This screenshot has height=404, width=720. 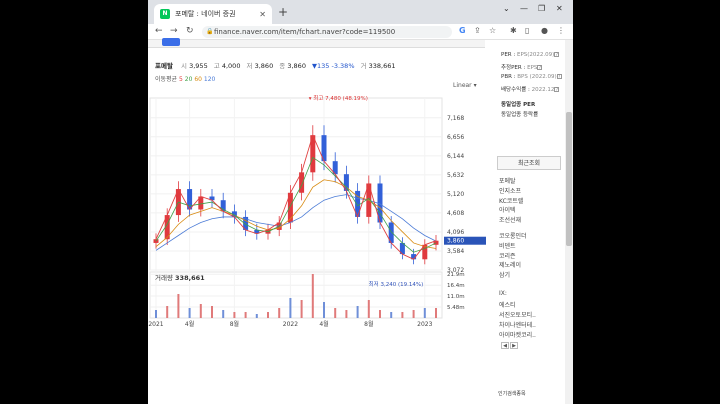 I want to click on forward-button: →, so click(x=174, y=31).